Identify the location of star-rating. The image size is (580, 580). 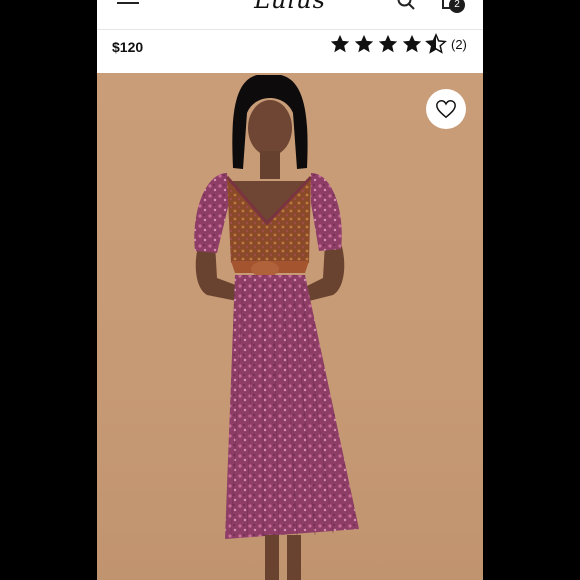
(388, 44).